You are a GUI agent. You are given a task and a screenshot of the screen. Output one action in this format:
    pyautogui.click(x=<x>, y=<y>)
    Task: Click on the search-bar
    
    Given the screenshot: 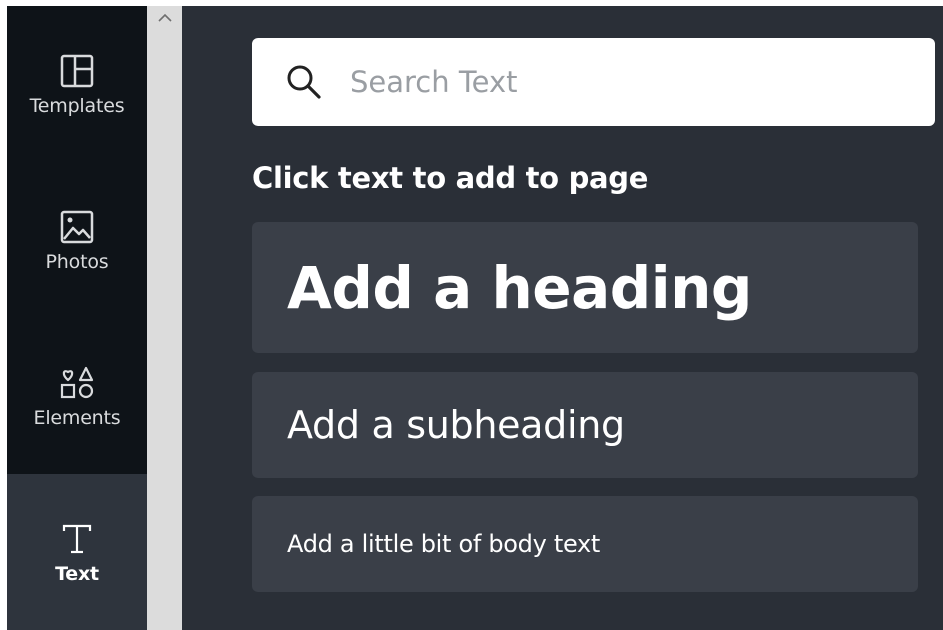 What is the action you would take?
    pyautogui.click(x=593, y=82)
    